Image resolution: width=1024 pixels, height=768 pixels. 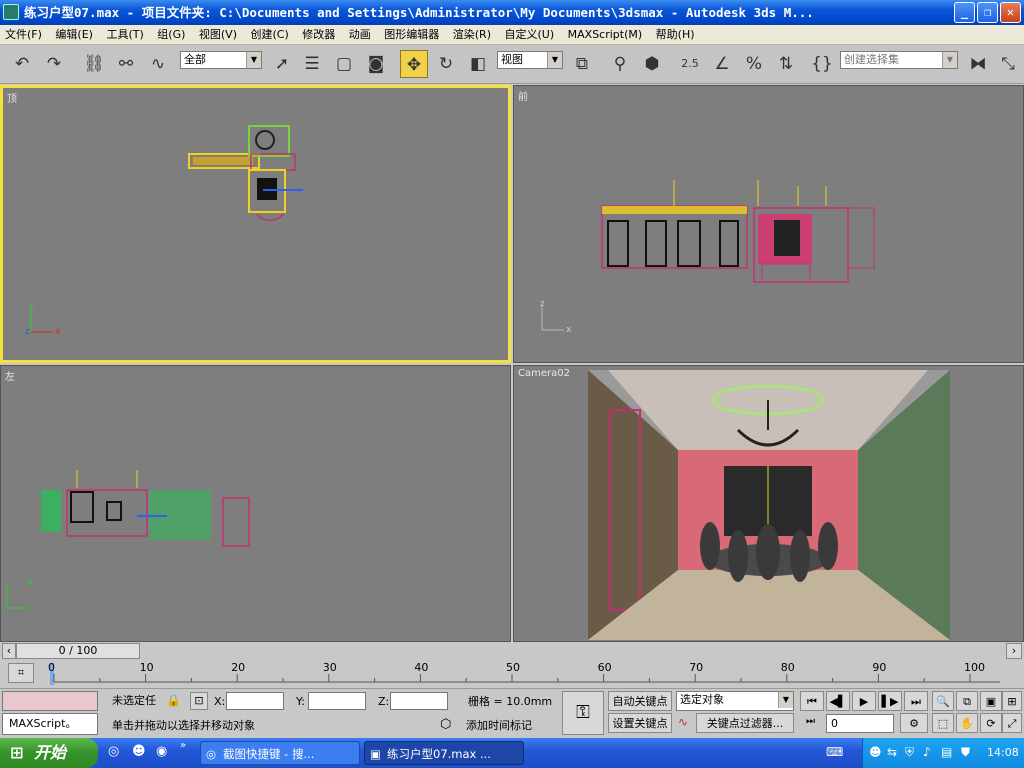 I want to click on select-and-rotate-icon: ↻, so click(x=446, y=64).